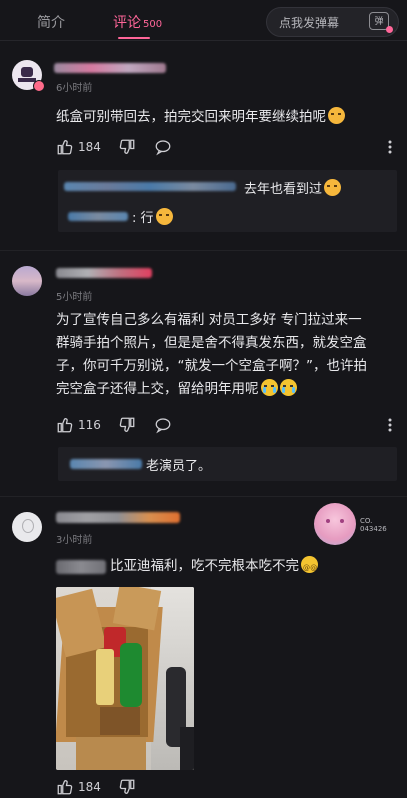 This screenshot has height=798, width=407. What do you see at coordinates (381, 22) in the screenshot?
I see `danmaku-icon: 弹` at bounding box center [381, 22].